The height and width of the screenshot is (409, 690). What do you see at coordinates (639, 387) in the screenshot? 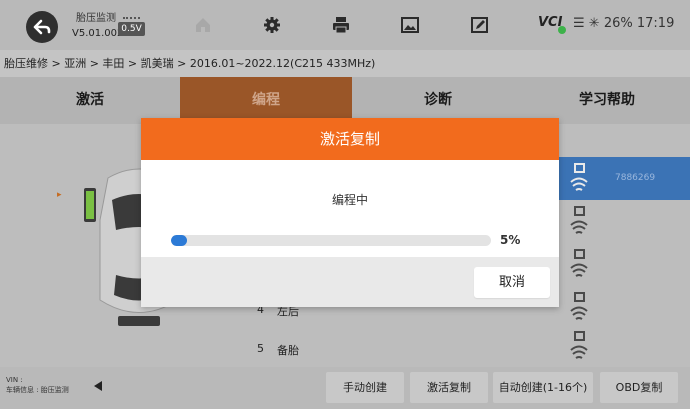
I see `obd-copy-button: OBD复制` at bounding box center [639, 387].